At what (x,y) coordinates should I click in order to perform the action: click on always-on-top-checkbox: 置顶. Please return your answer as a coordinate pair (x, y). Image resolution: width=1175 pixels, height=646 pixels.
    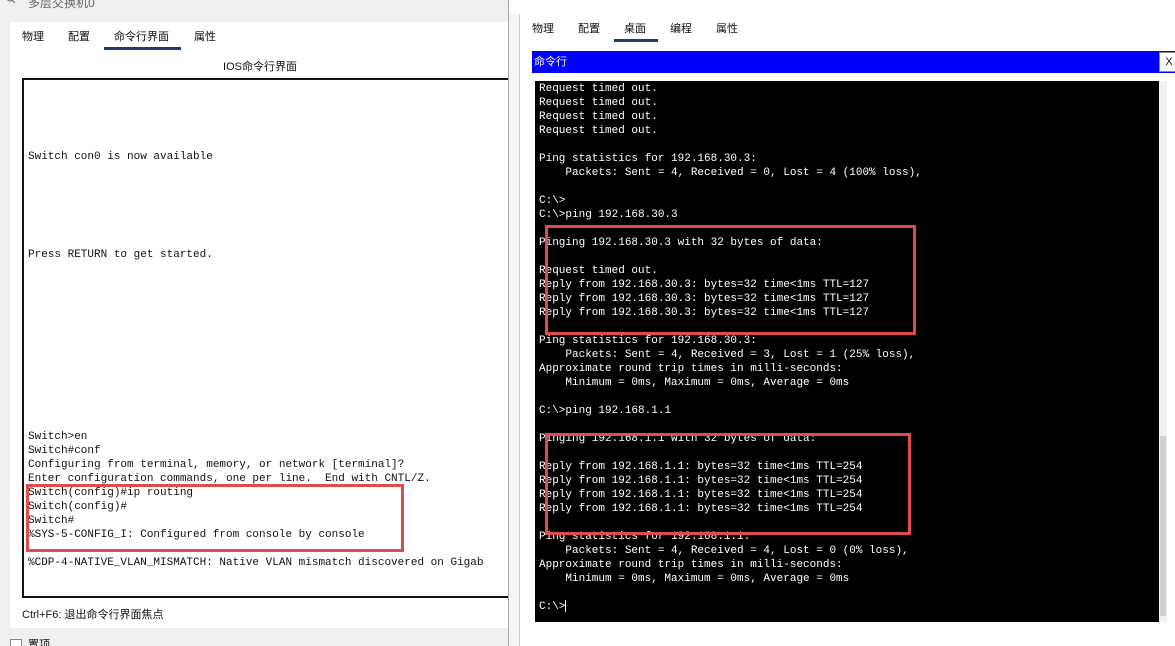
    Looking at the image, I should click on (30, 641).